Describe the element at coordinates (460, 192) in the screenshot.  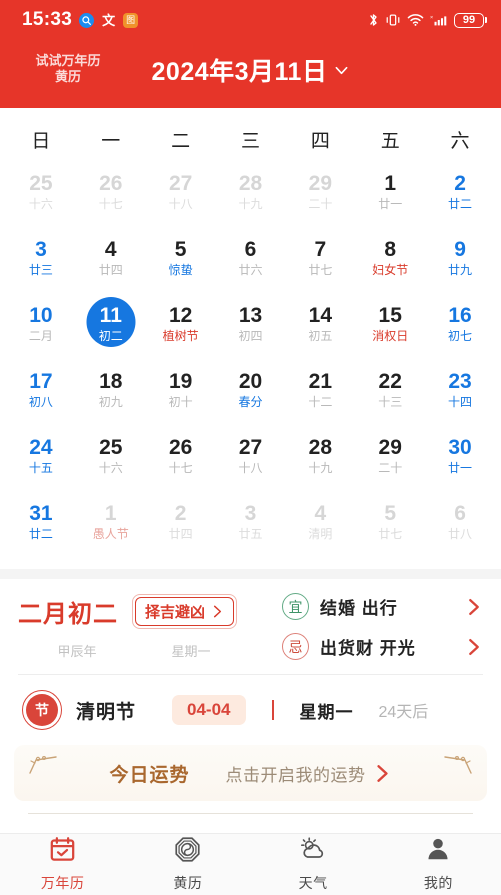
I see `calendar-day-cell: 2 廿二` at that location.